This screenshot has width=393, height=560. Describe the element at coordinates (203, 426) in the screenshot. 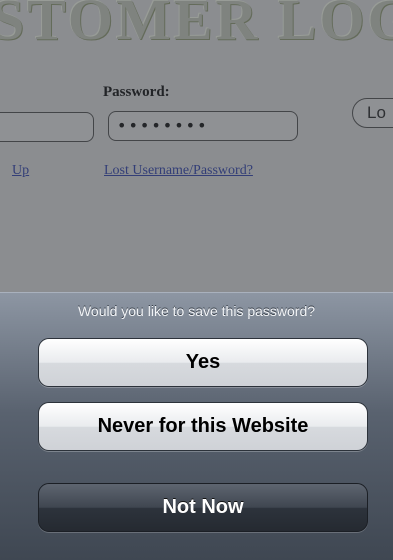

I see `never-for-this-website-button: Never for this Website` at that location.